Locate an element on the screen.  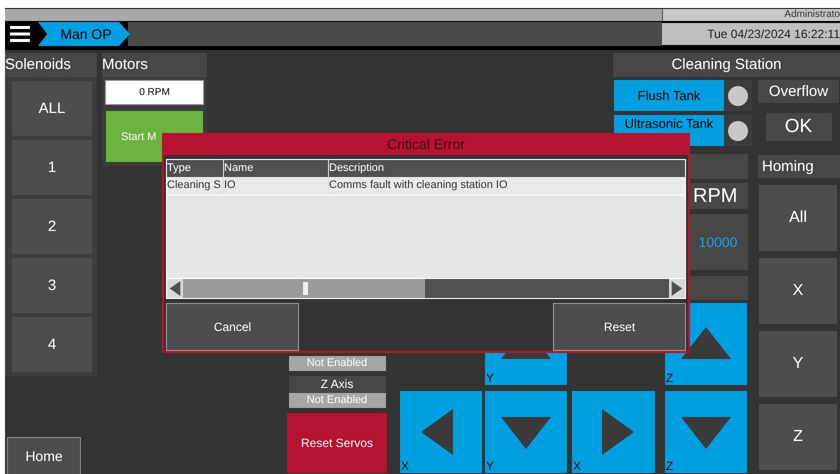
tank-button: Flush Tank is located at coordinates (669, 95).